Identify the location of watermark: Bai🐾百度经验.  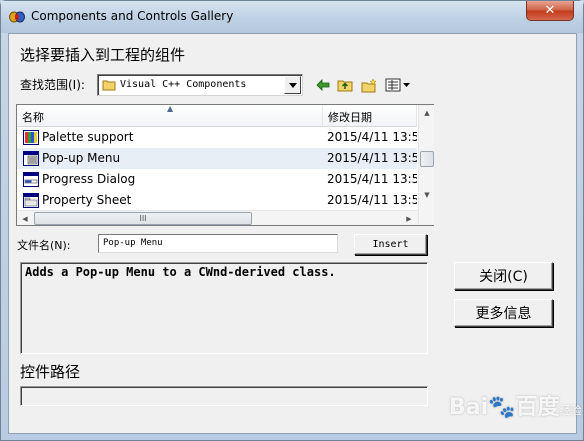
(515, 405).